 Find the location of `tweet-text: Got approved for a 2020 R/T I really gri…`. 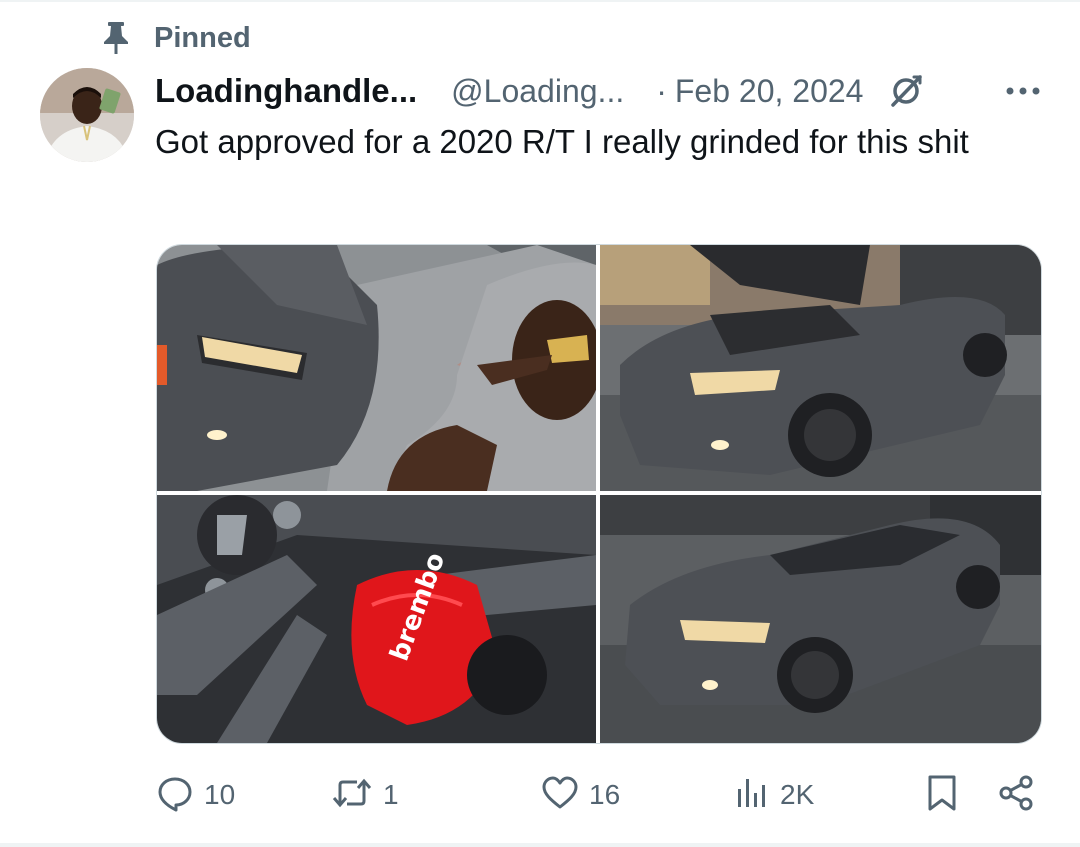

tweet-text: Got approved for a 2020 R/T I really gri… is located at coordinates (562, 141).